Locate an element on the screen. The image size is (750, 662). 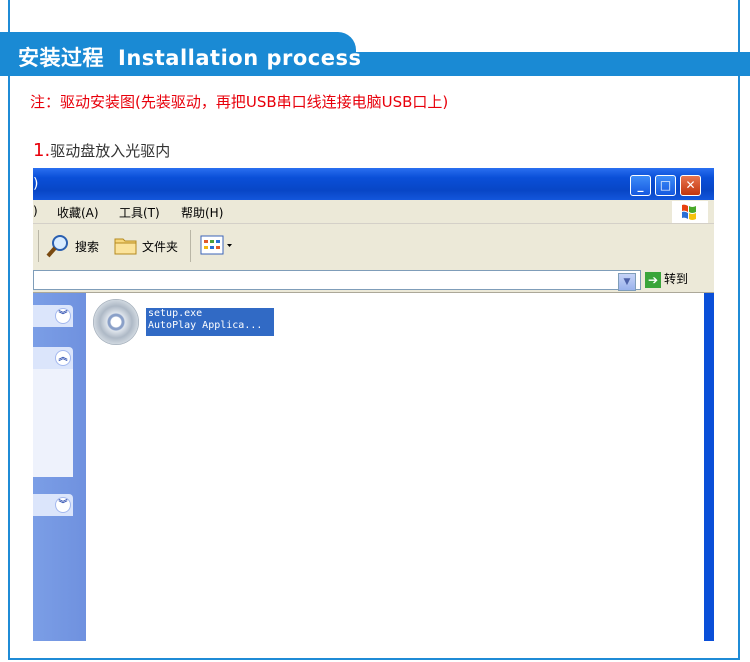
task-panel-body is located at coordinates (53, 423).